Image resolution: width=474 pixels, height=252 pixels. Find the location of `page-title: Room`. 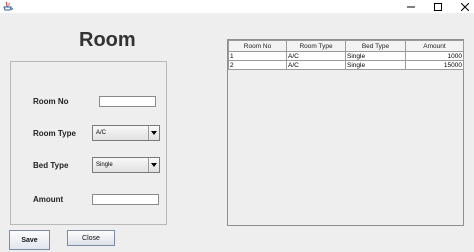

page-title: Room is located at coordinates (107, 40).